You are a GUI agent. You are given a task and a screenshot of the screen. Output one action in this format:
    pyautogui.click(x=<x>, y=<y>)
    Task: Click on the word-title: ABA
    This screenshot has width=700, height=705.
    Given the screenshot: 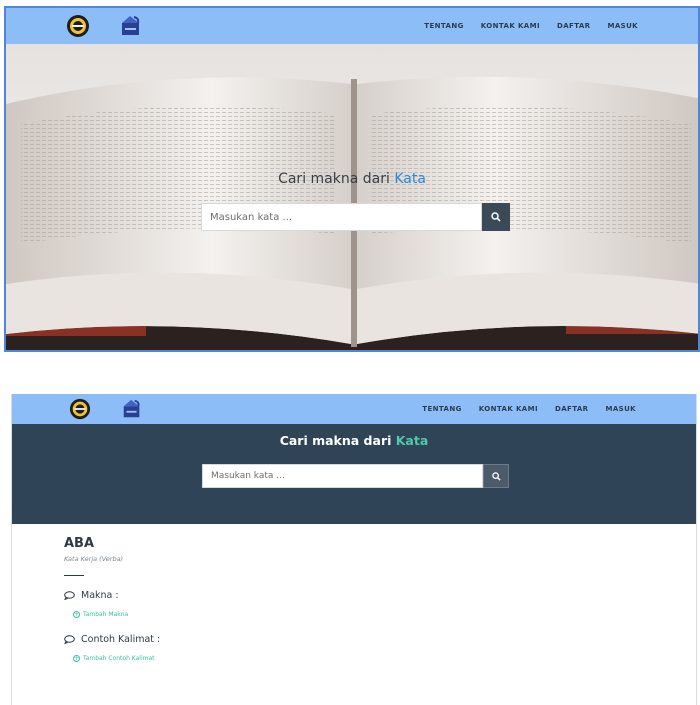 What is the action you would take?
    pyautogui.click(x=79, y=543)
    